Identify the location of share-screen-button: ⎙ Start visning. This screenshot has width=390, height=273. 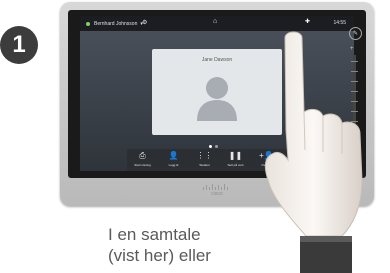
(142, 160).